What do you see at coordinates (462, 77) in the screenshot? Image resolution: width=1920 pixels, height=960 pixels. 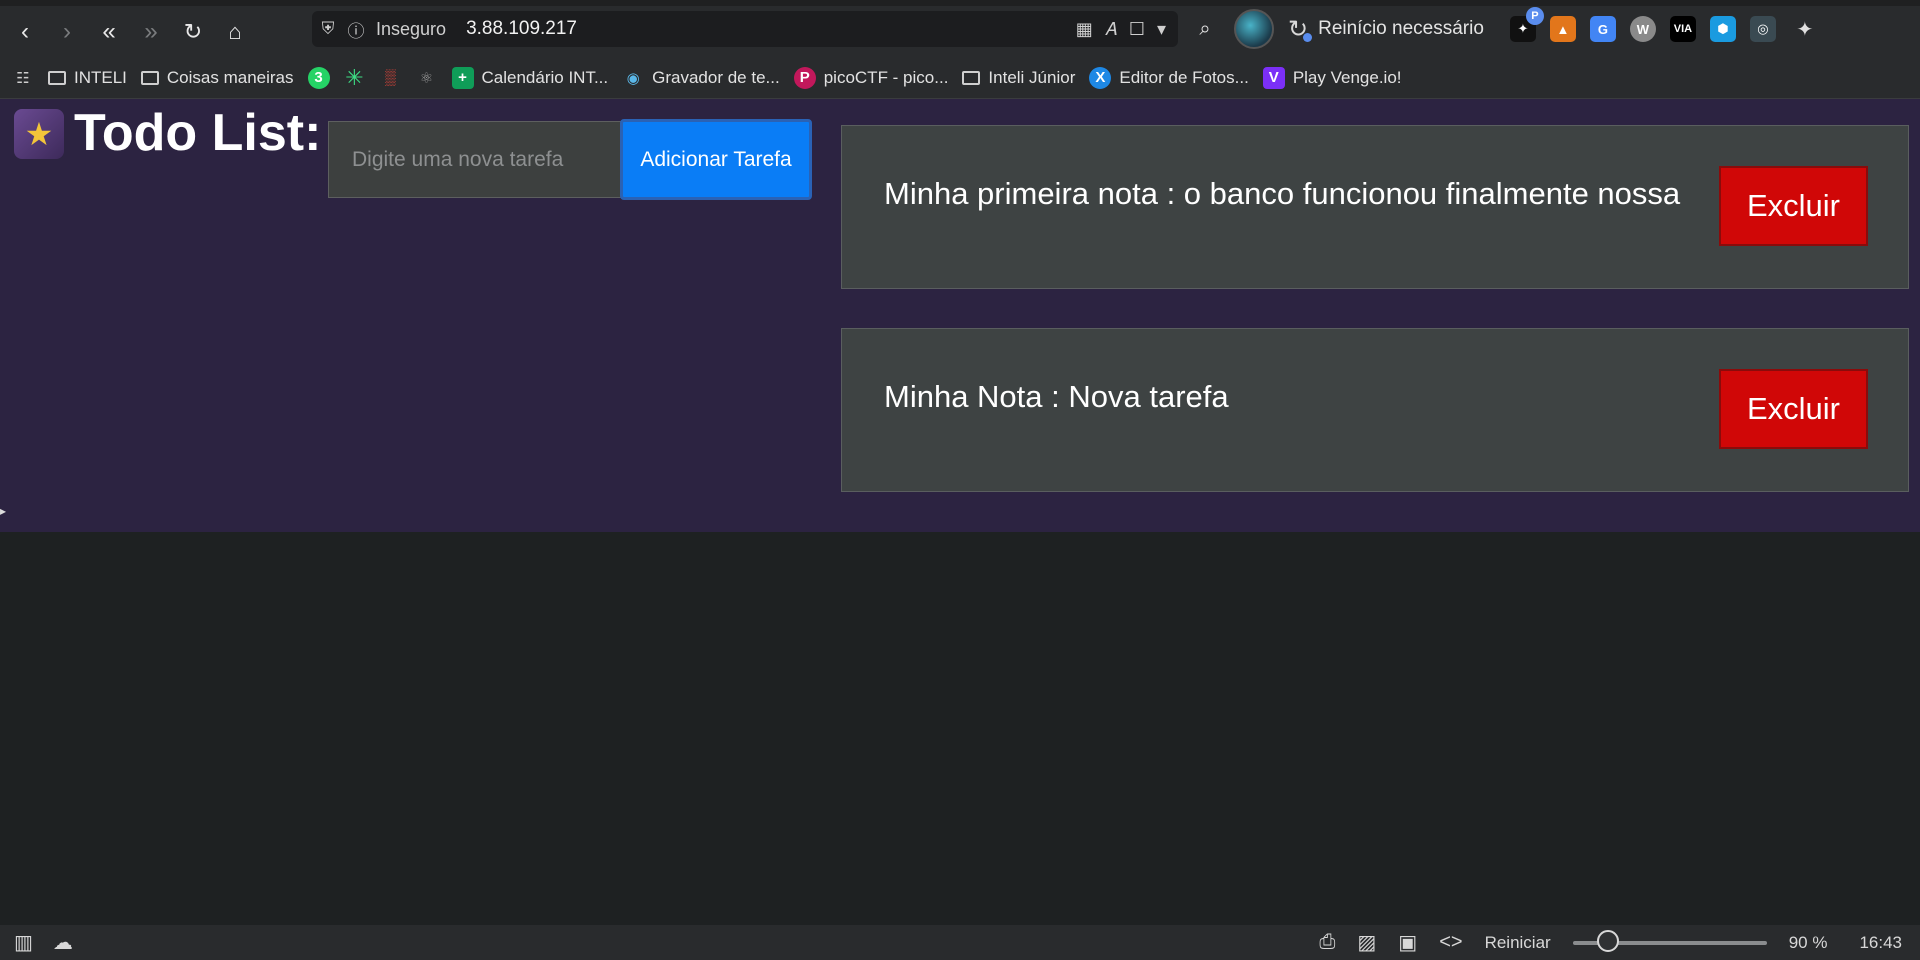 I see `calendar-icon: +` at bounding box center [462, 77].